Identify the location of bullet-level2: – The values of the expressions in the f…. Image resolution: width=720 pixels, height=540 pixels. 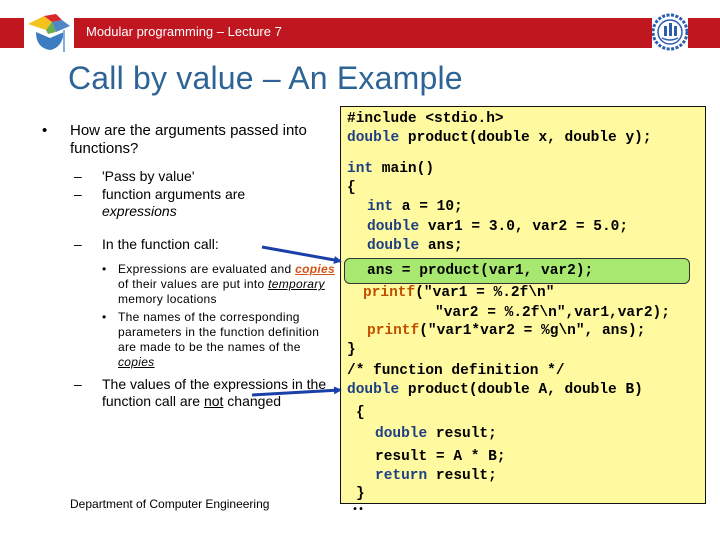
(188, 393).